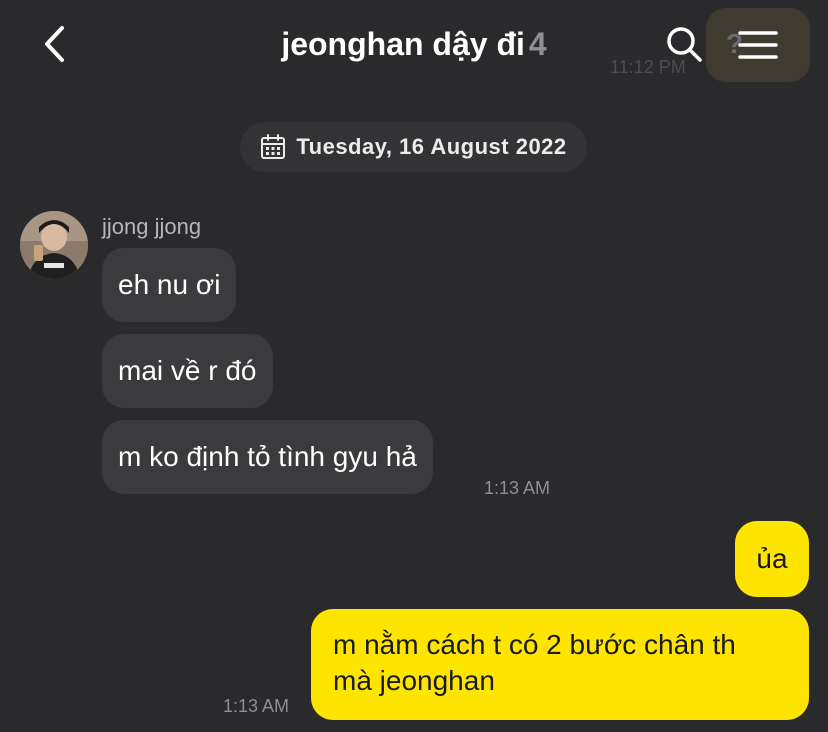  I want to click on hamburger-menu-icon, so click(758, 45).